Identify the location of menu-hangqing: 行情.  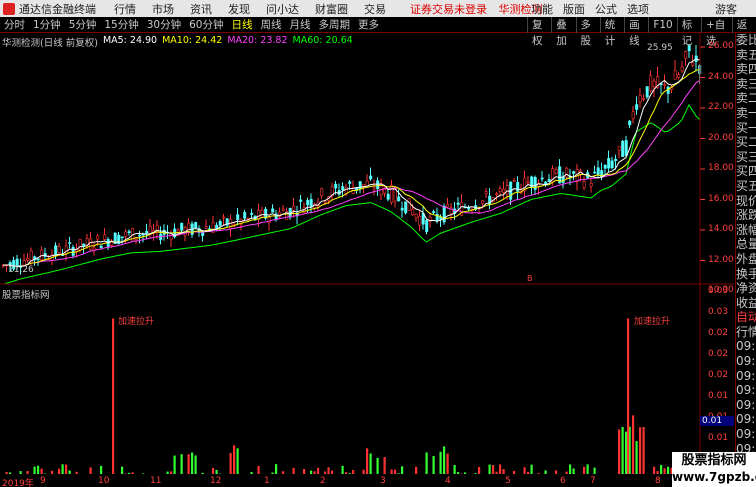
(125, 9).